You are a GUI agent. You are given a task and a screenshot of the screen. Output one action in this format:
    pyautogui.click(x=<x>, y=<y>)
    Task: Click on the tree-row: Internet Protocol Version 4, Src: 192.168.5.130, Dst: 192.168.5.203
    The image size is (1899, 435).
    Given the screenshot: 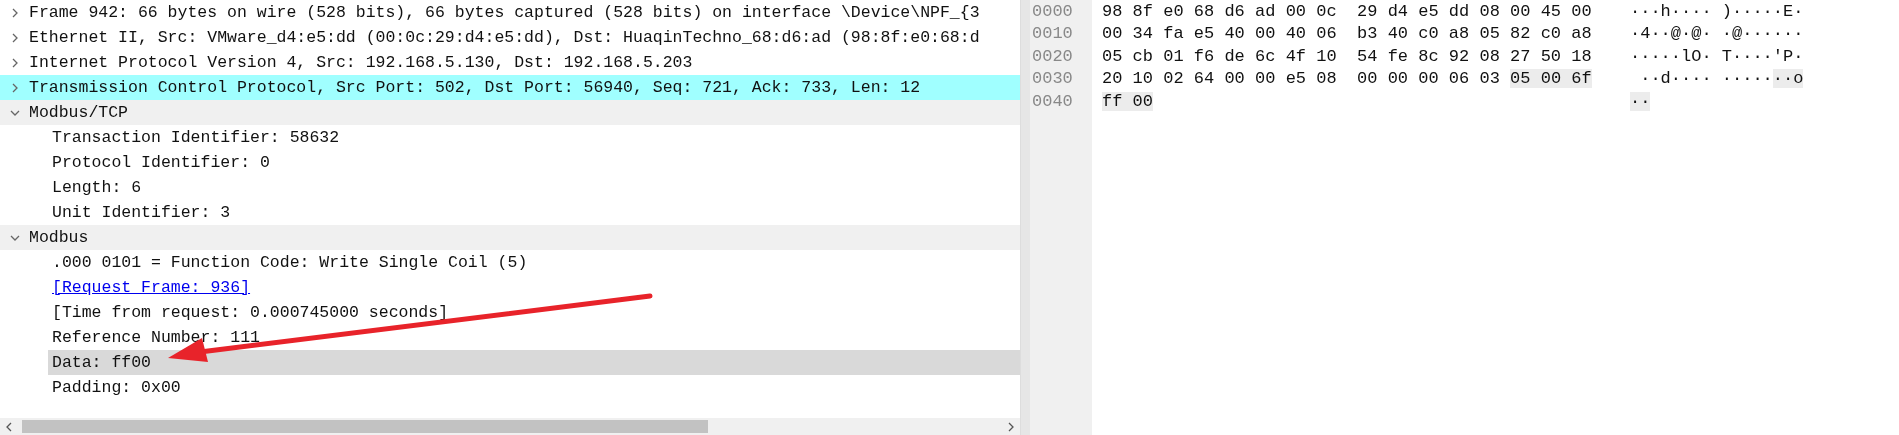 What is the action you would take?
    pyautogui.click(x=510, y=62)
    